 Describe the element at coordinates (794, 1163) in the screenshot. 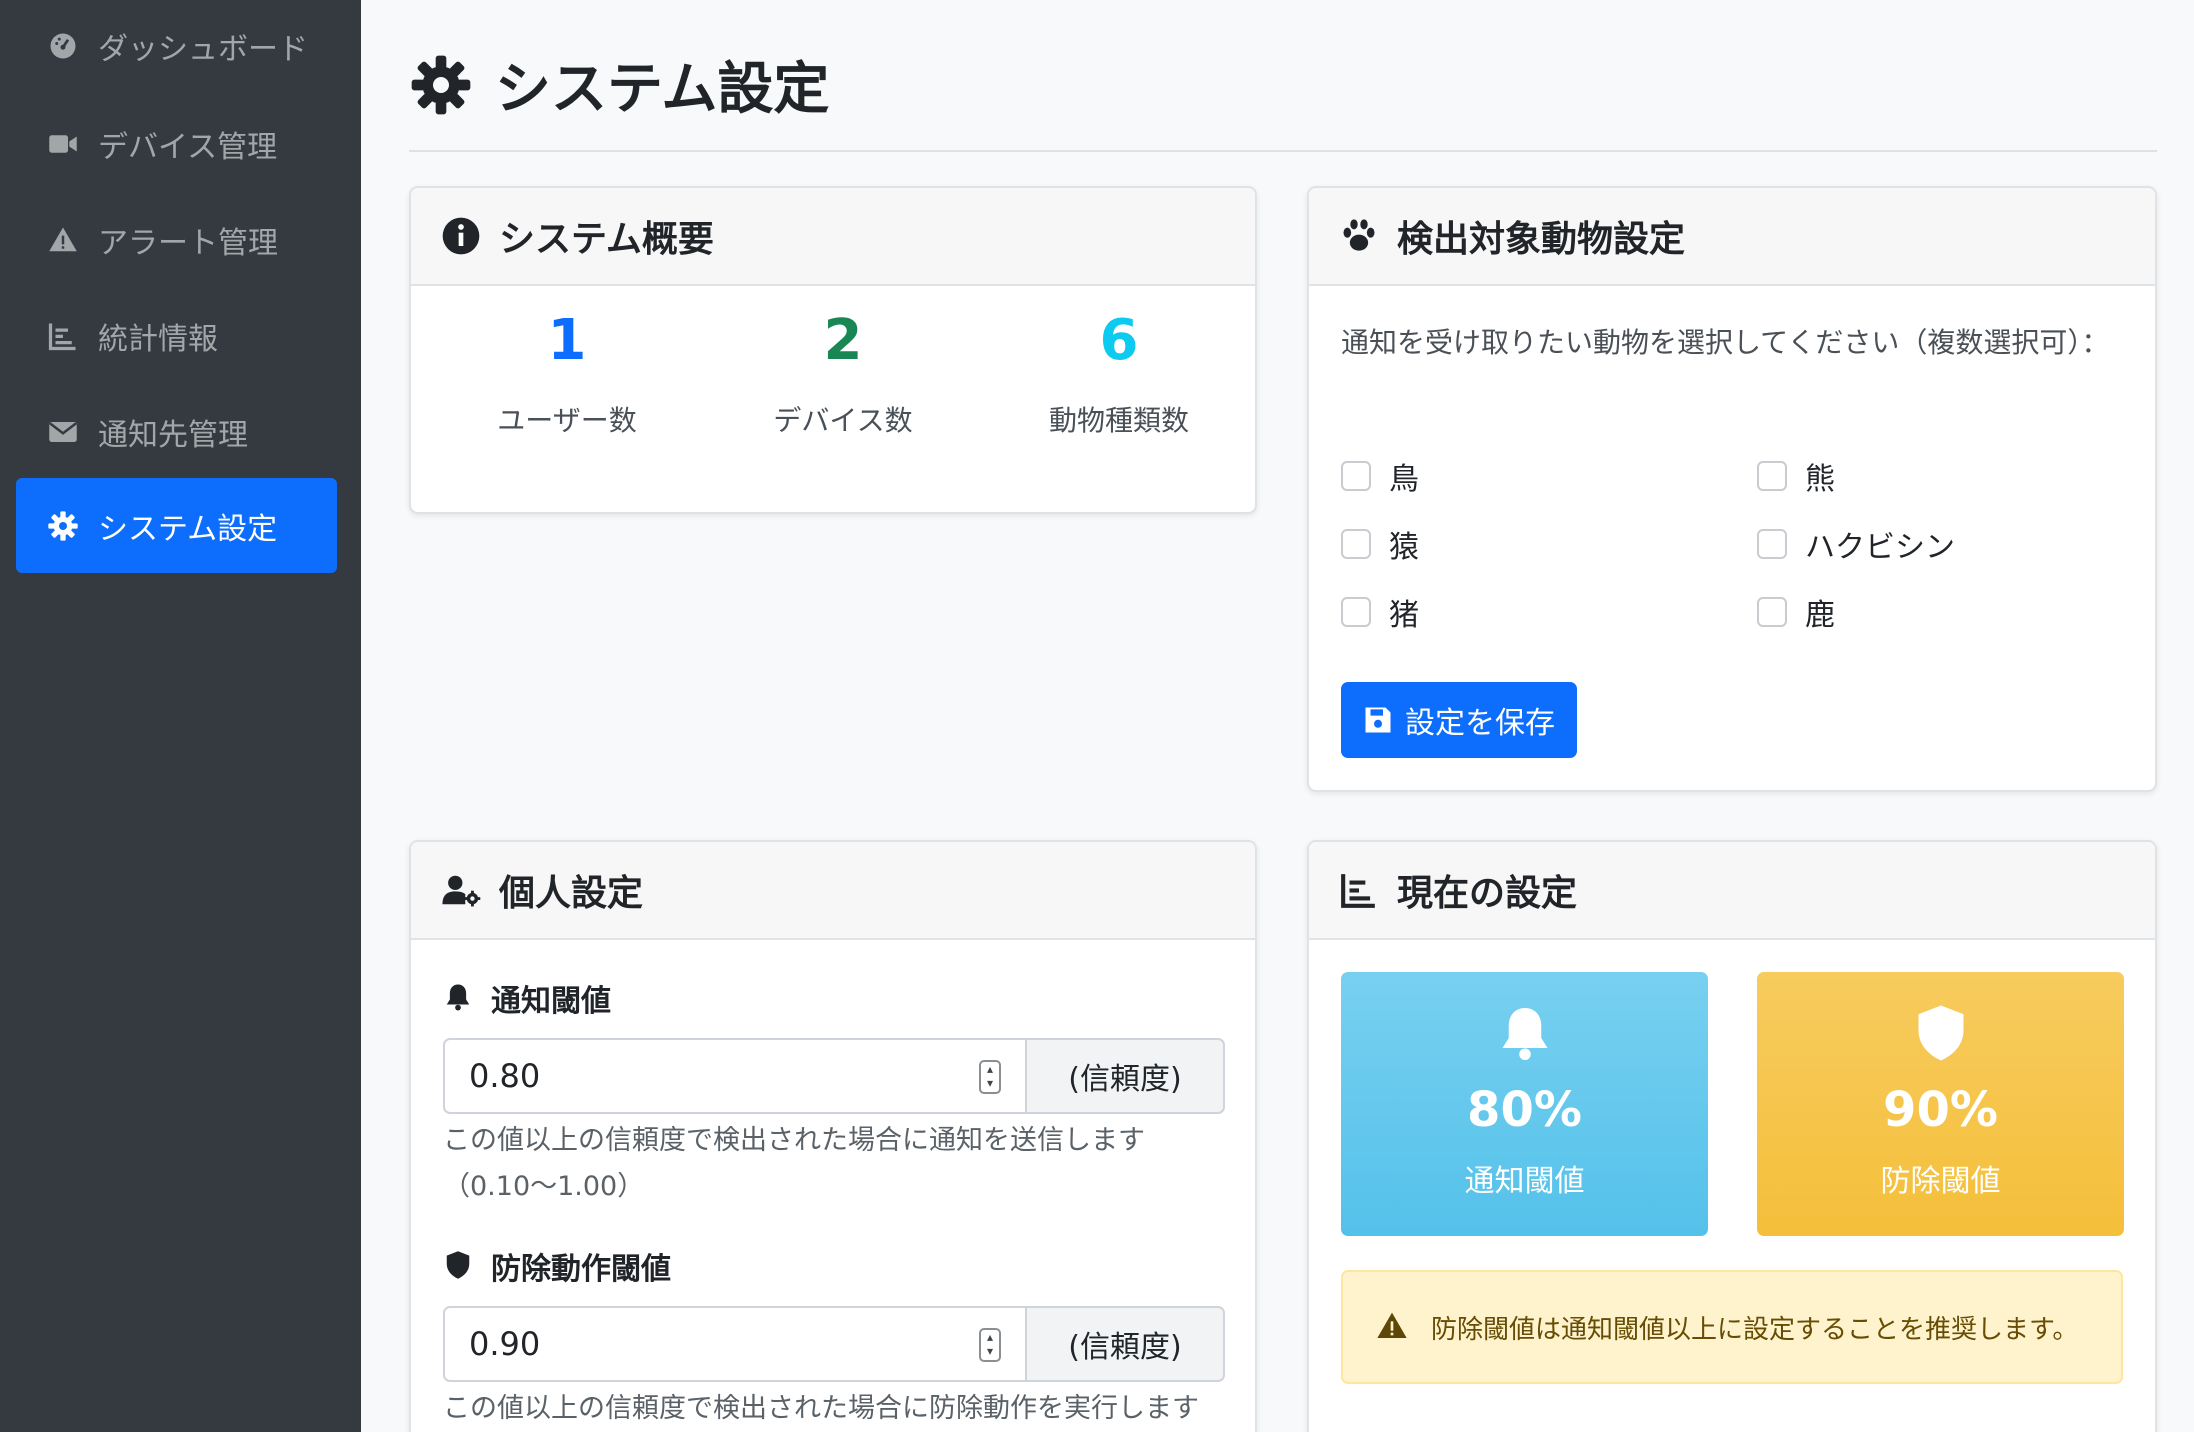

I see `notify-help-text: この値以上の信頼度で検出された場合に通知を送信します（0.10〜1.00）` at that location.